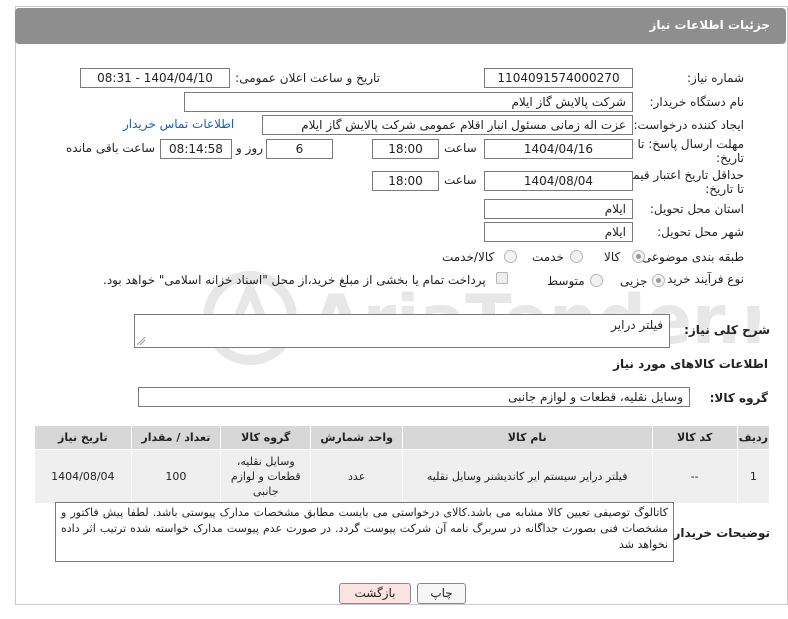 This screenshot has width=788, height=619. Describe the element at coordinates (414, 397) in the screenshot. I see `goods-group-field: وسایل نقلیه، قطعات و لوازم جانبی` at that location.